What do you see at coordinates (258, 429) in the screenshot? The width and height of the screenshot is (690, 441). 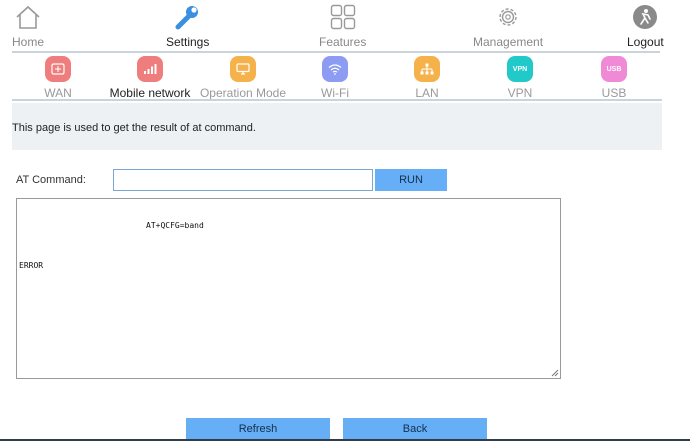 I see `refresh-button: Refresh` at bounding box center [258, 429].